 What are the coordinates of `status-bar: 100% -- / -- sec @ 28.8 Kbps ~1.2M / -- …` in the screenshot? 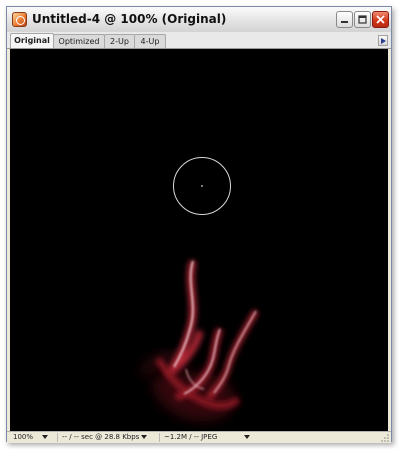 It's located at (199, 437).